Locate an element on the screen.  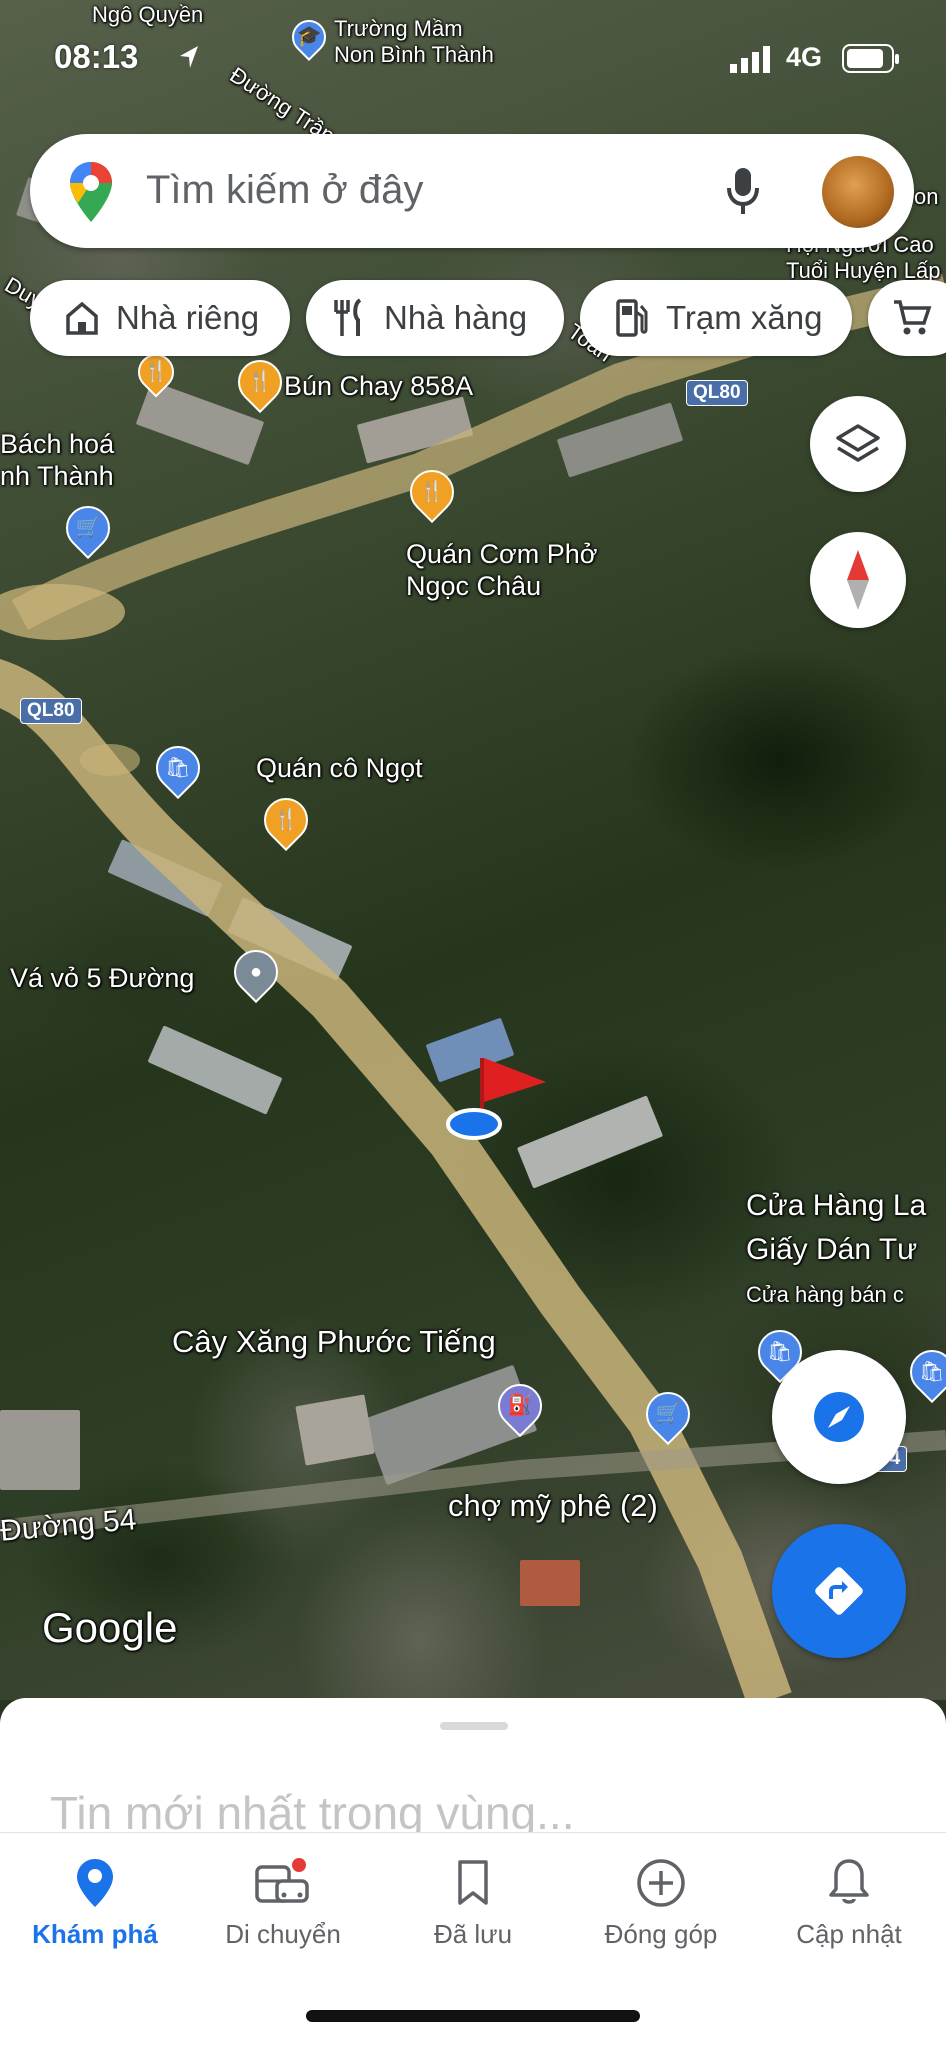
place-label: Trường Mầm Non Bình Thành is located at coordinates (414, 41).